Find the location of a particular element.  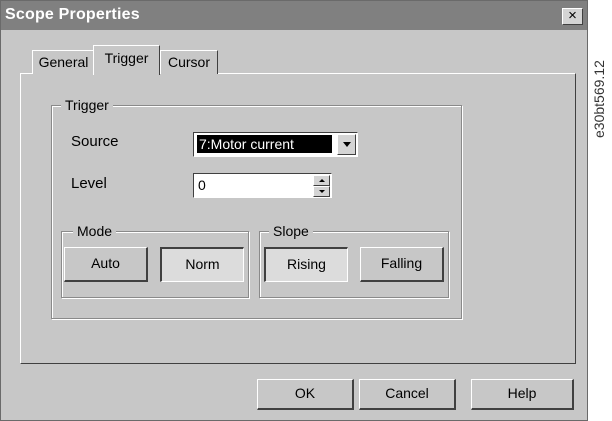

figure-code: e30bt569.12 is located at coordinates (600, 75).